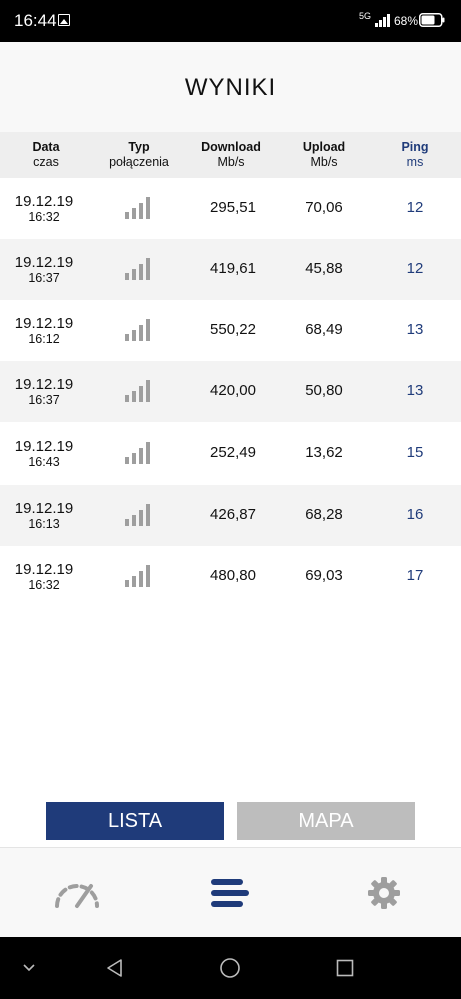 The height and width of the screenshot is (999, 461). I want to click on result-upload: 68,28, so click(324, 514).